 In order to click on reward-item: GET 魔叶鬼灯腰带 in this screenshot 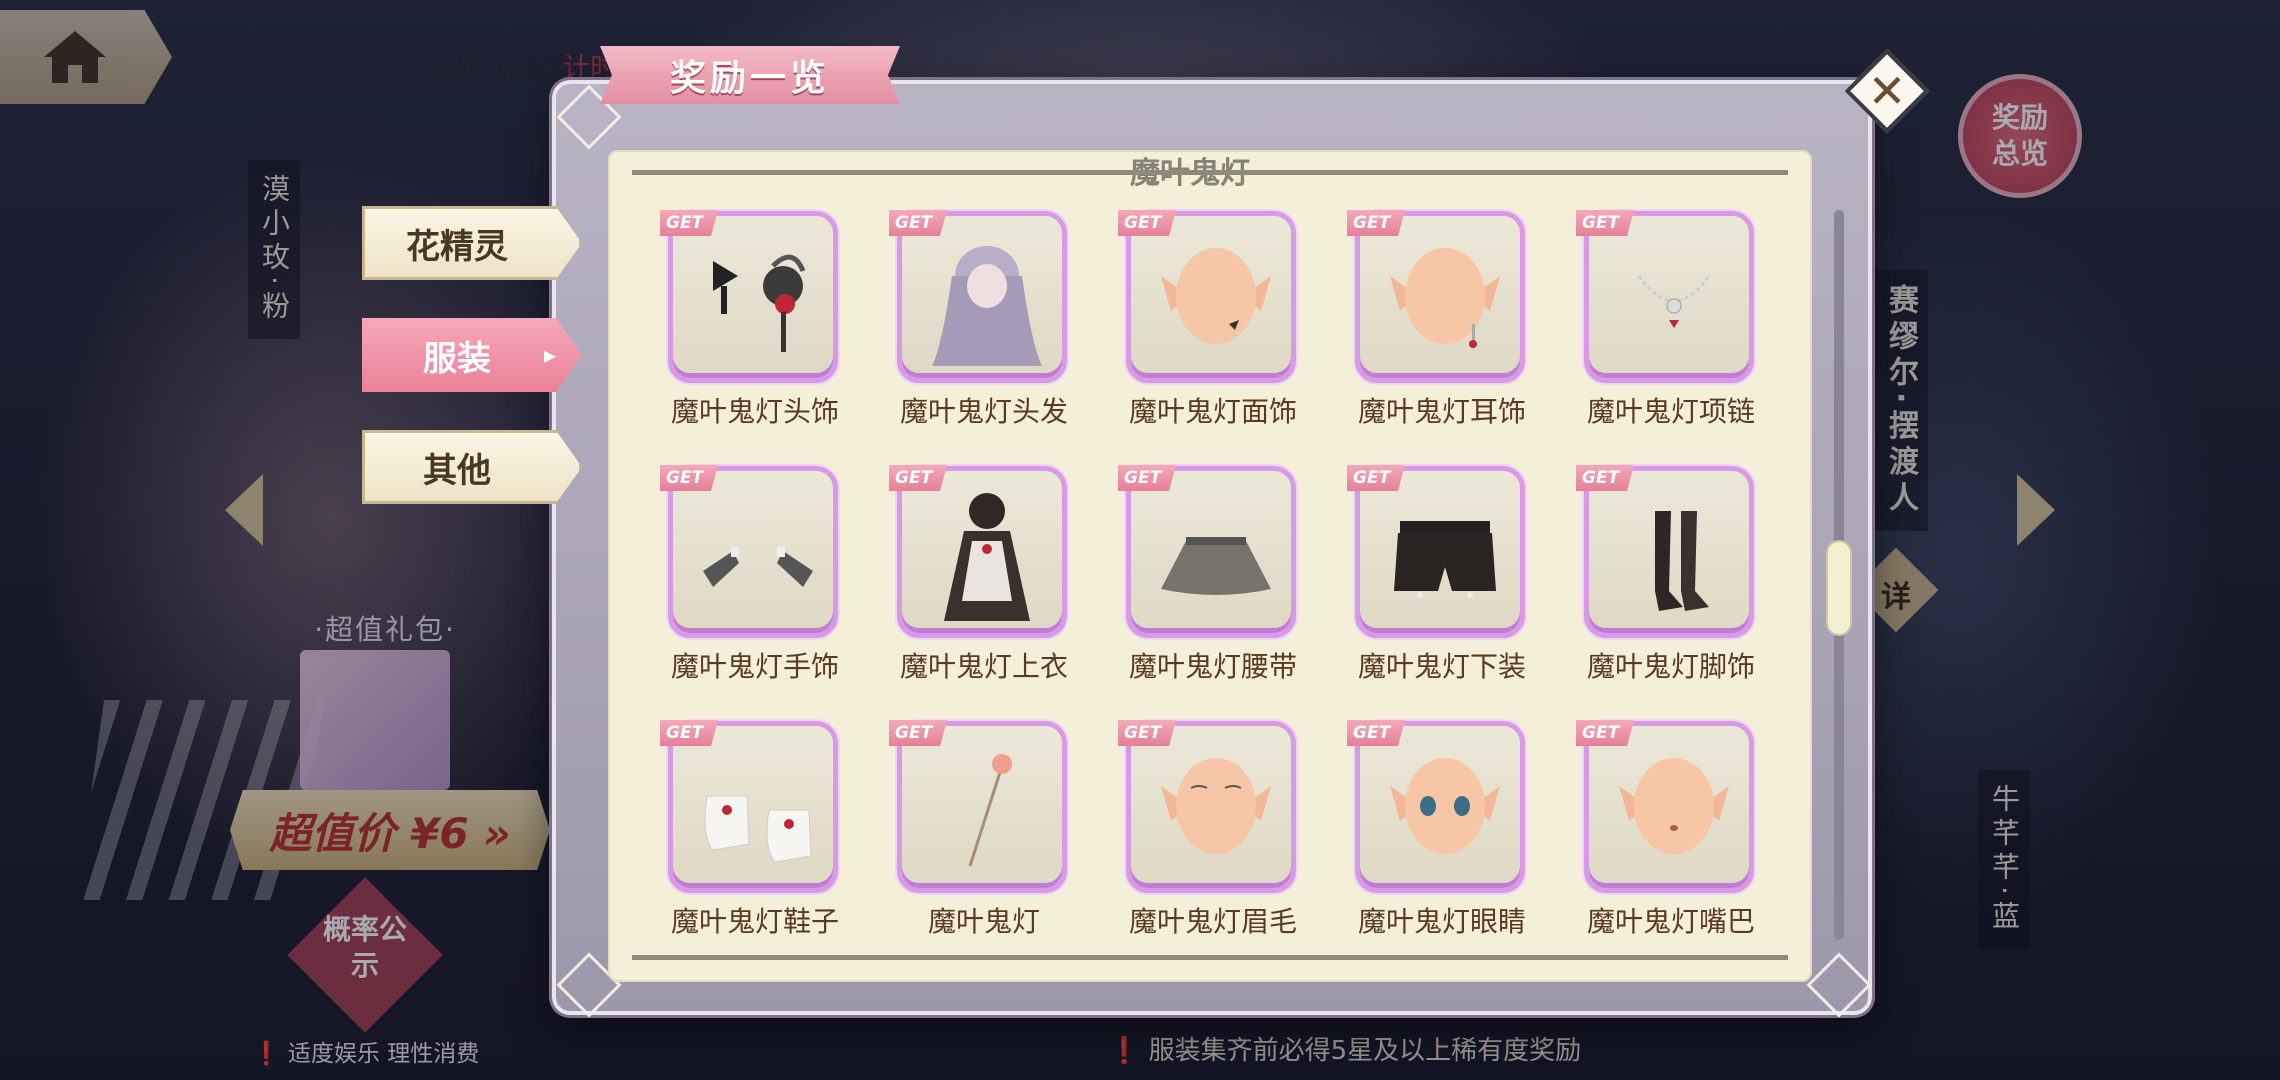, I will do `click(1218, 588)`.